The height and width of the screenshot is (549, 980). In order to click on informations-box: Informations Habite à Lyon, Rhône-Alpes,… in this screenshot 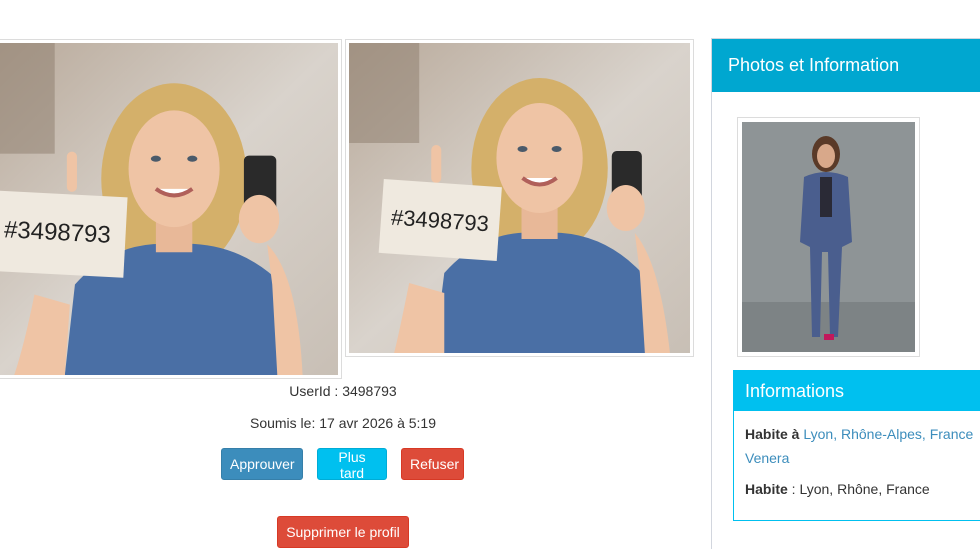, I will do `click(856, 445)`.